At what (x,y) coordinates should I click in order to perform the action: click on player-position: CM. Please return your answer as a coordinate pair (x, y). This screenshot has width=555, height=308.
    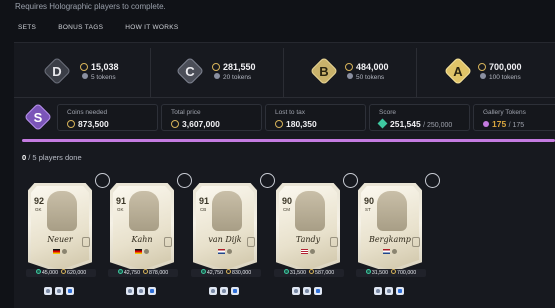
    Looking at the image, I should click on (286, 209).